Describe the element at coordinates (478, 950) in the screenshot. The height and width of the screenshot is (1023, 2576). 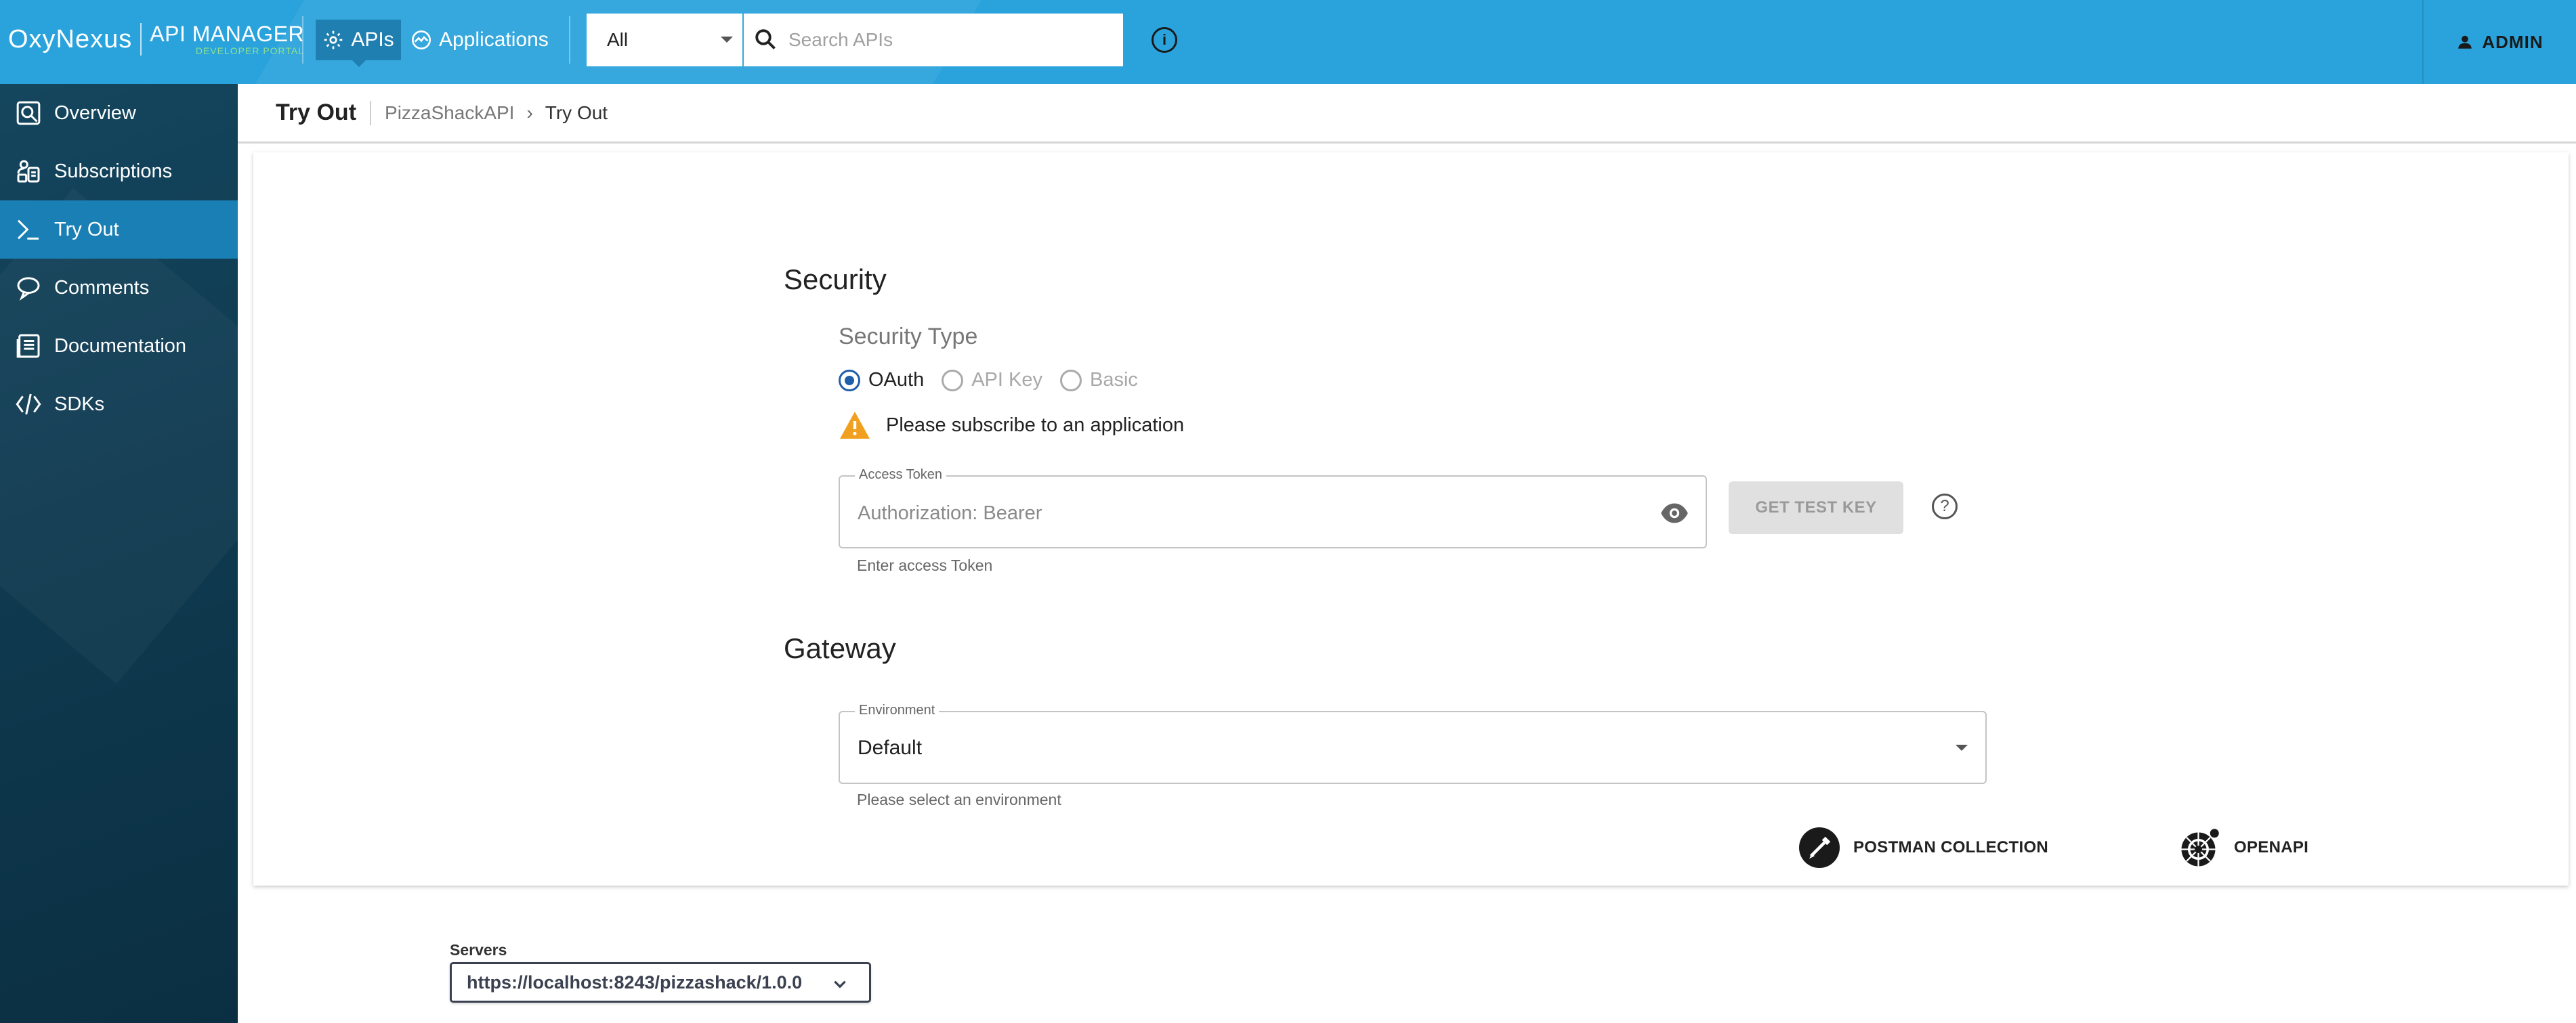
I see `servers-label: Servers` at that location.